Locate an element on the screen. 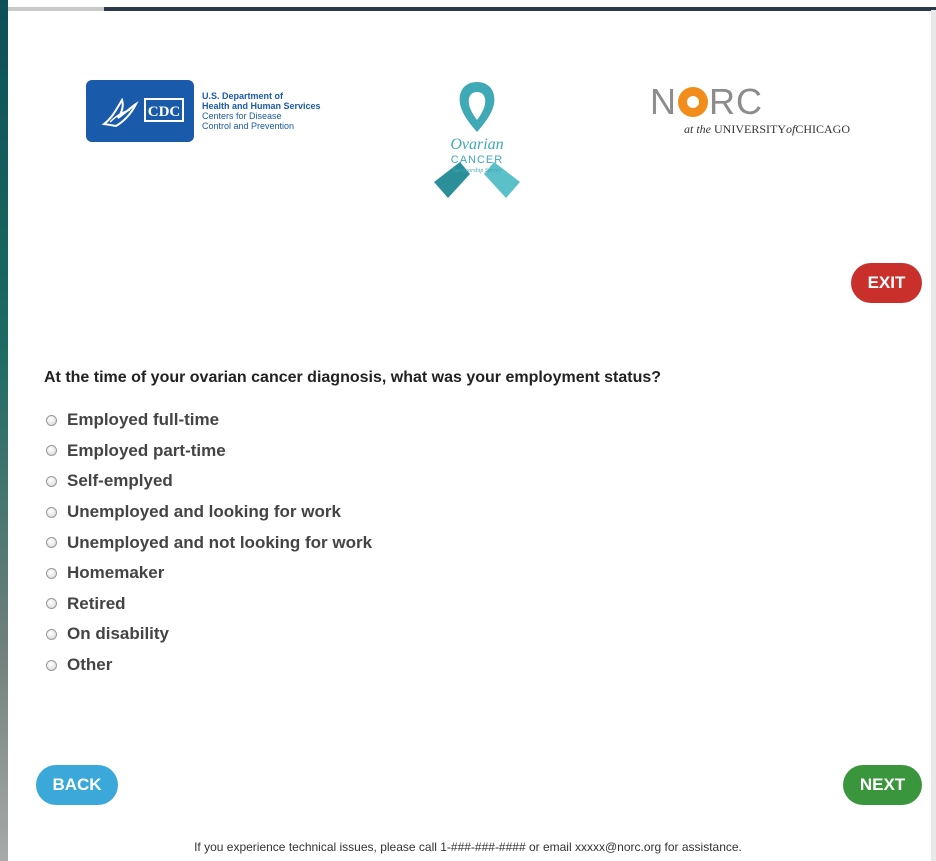  option-other: Other is located at coordinates (209, 665).